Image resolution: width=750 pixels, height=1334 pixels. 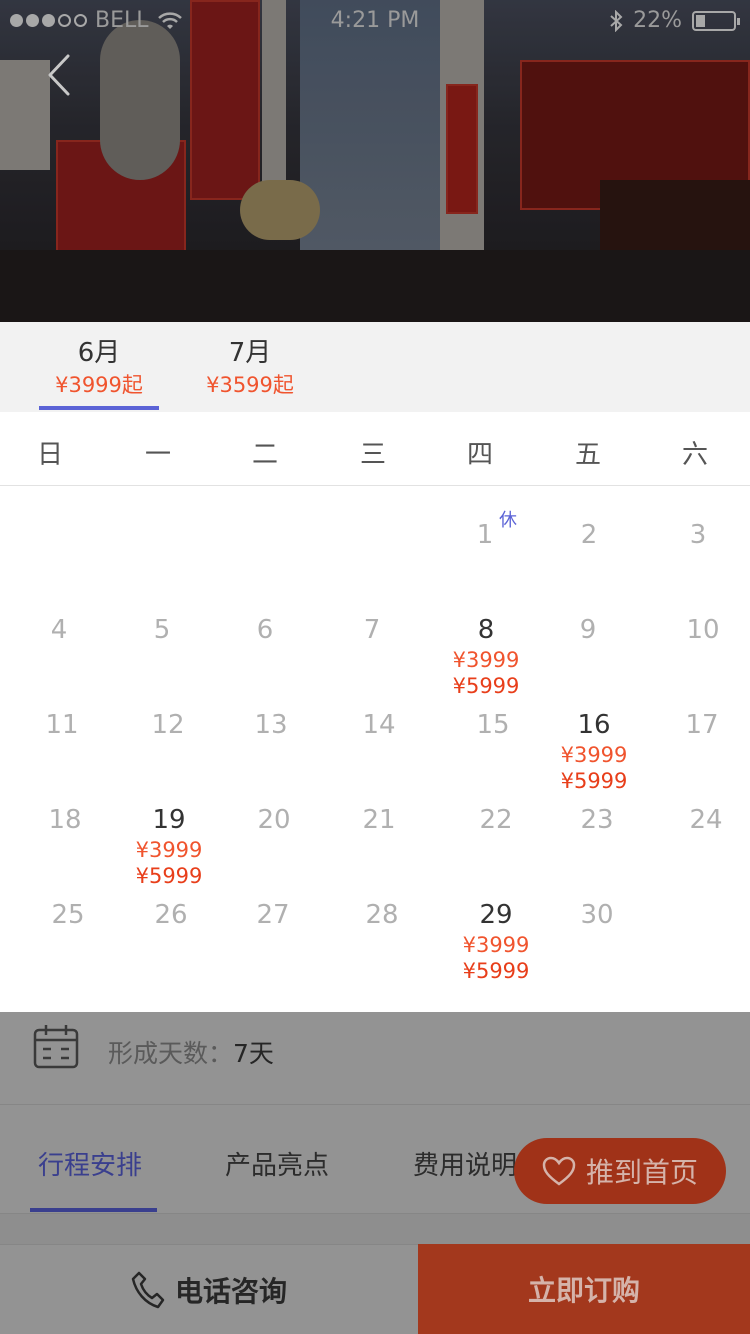 I want to click on weekday-label: 一, so click(x=157, y=455).